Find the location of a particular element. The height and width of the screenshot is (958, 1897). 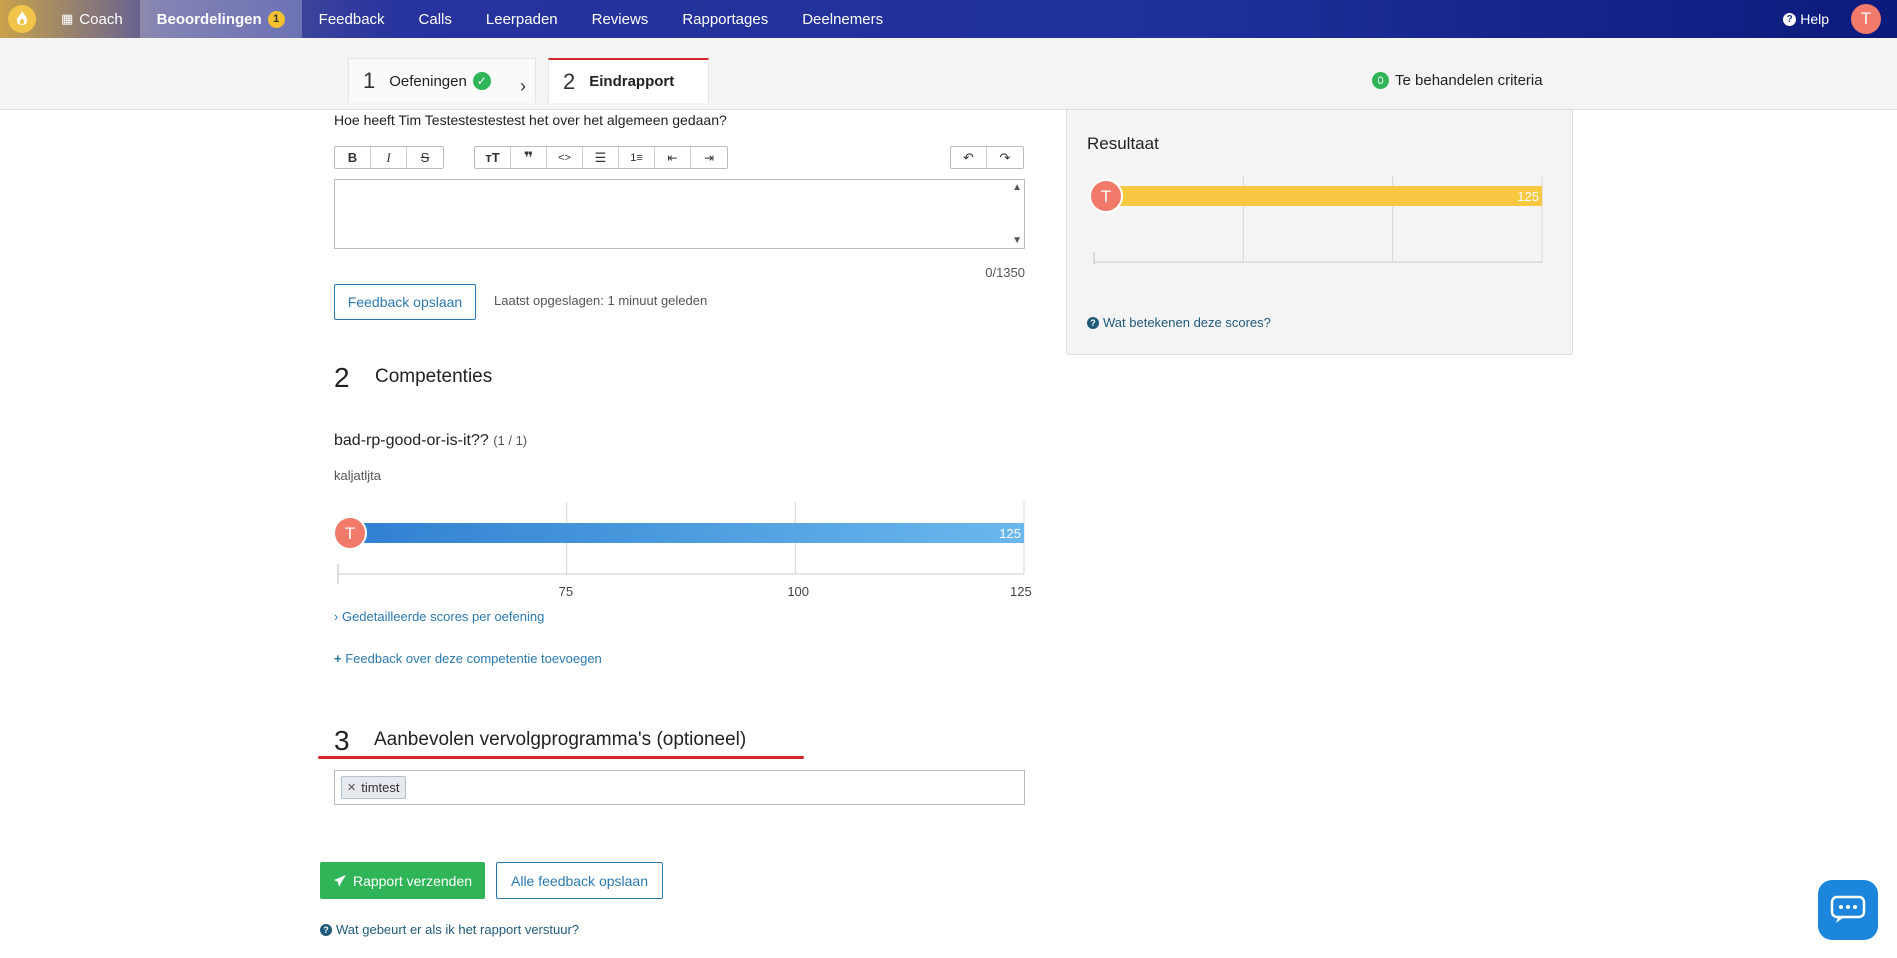

send-report-button: Rapport verzenden is located at coordinates (402, 880).